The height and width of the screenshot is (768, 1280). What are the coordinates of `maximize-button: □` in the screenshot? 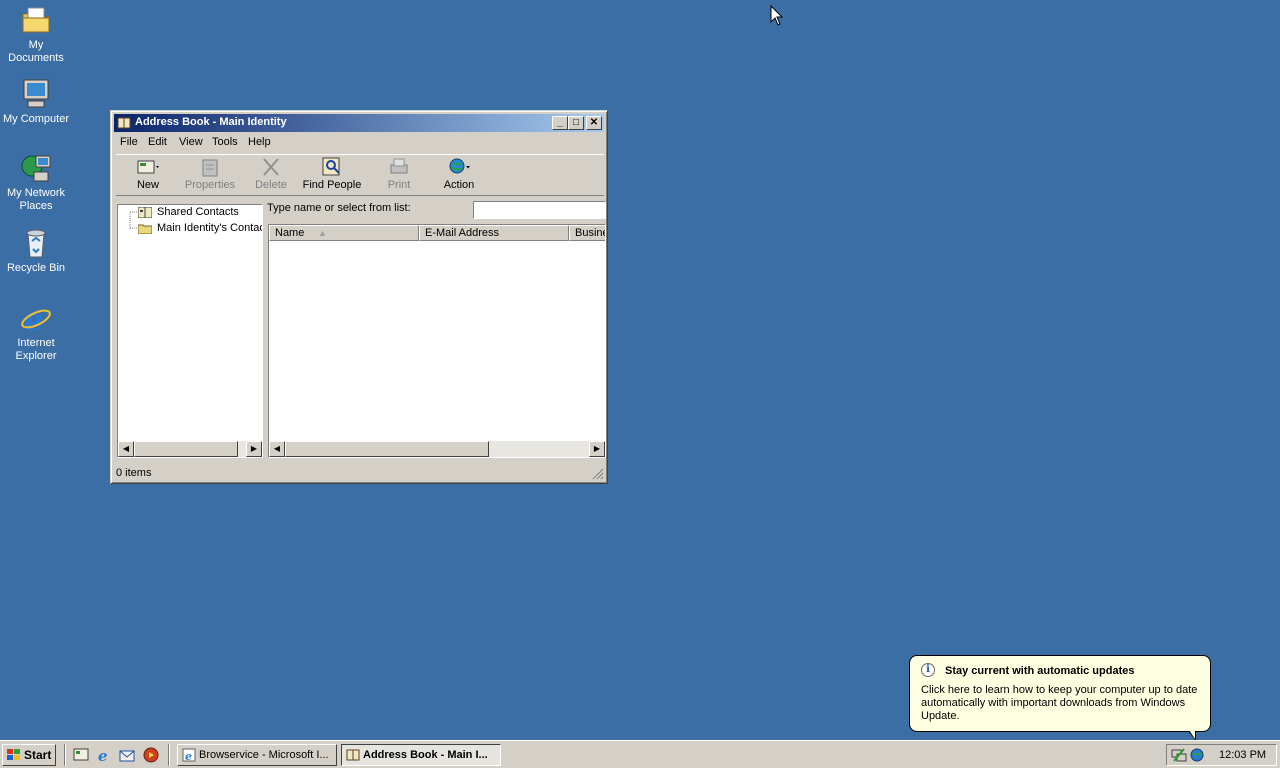 It's located at (576, 123).